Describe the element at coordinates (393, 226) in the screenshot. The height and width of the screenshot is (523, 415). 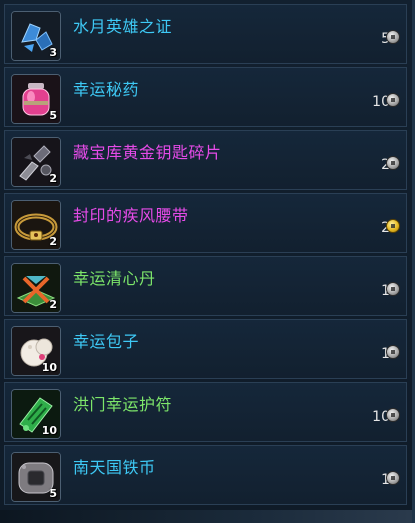
I see `gold-coin-icon` at that location.